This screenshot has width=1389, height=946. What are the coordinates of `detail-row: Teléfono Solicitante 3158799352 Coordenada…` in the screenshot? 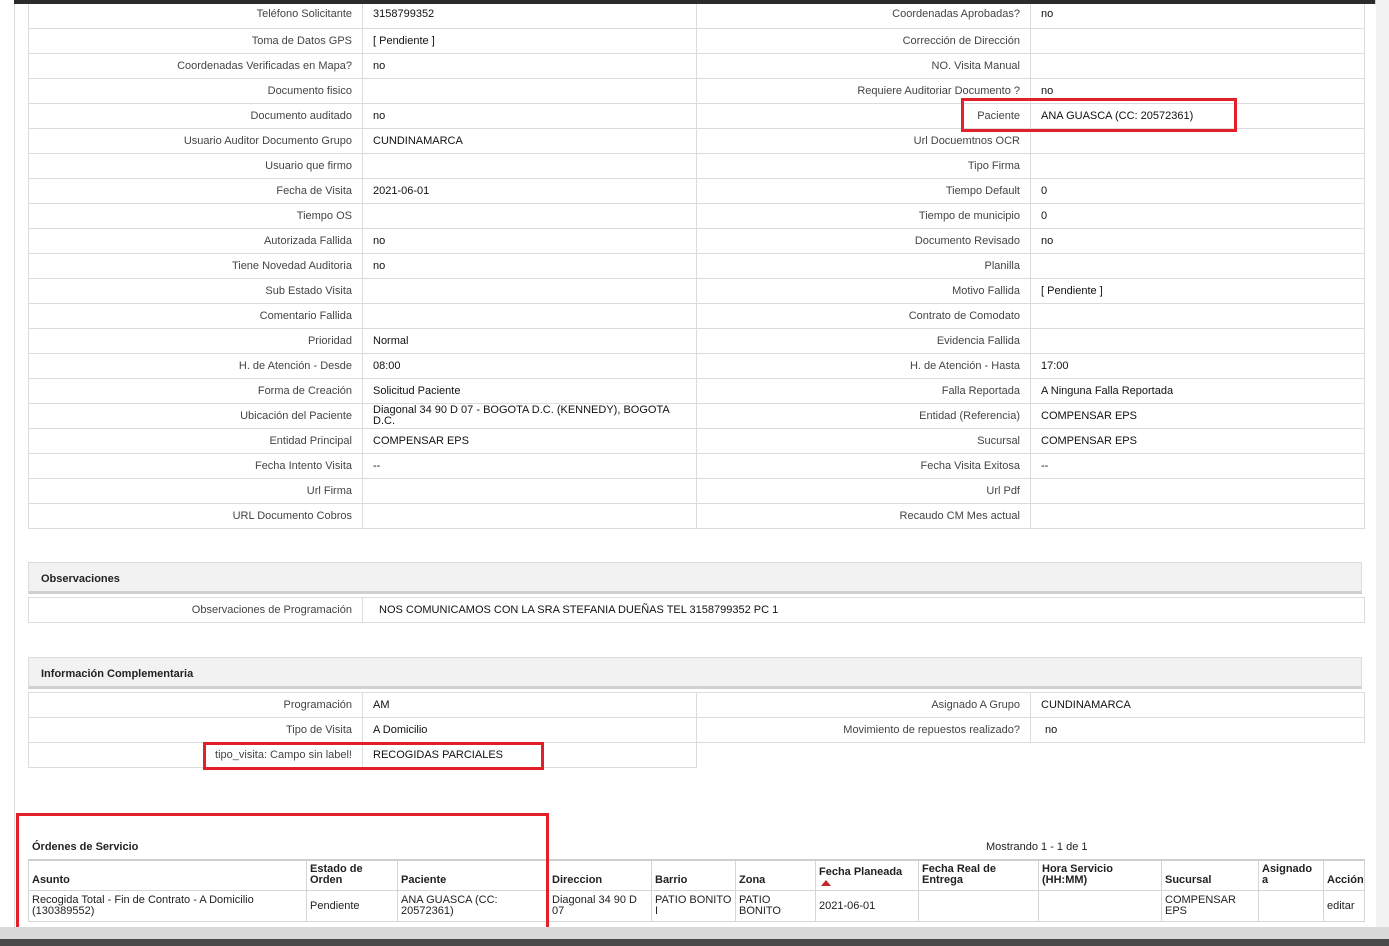 It's located at (696, 16).